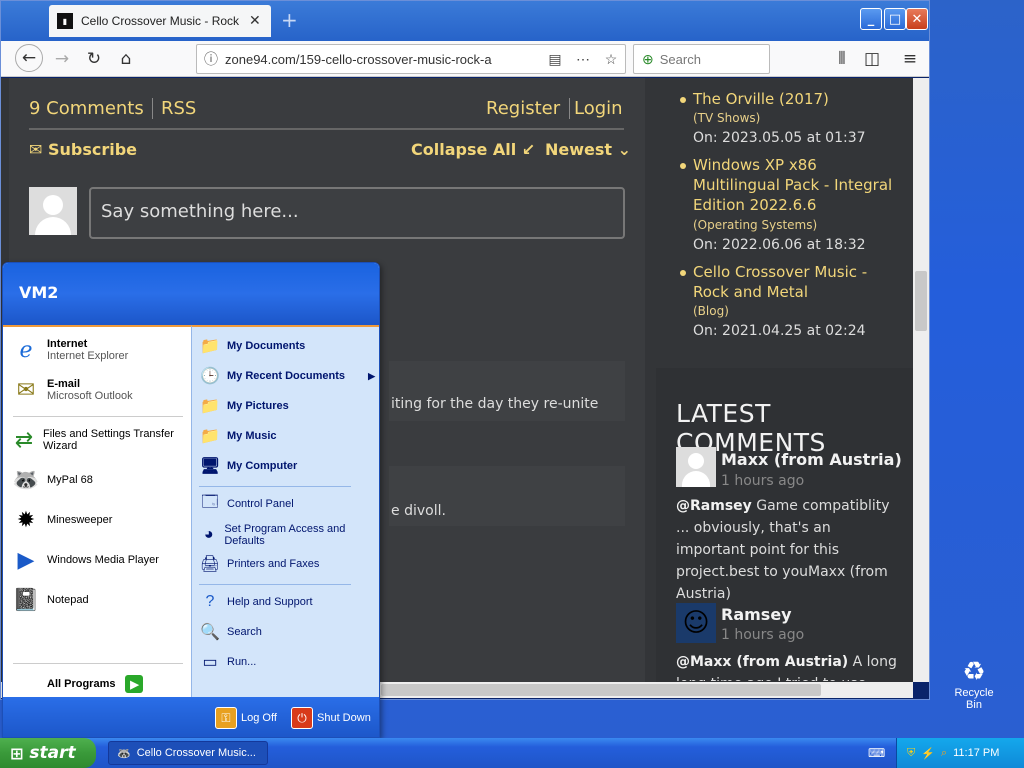 The width and height of the screenshot is (1024, 768). What do you see at coordinates (798, 282) in the screenshot?
I see `recent-post-title: Cello Crossover Music - Rock and Metal` at bounding box center [798, 282].